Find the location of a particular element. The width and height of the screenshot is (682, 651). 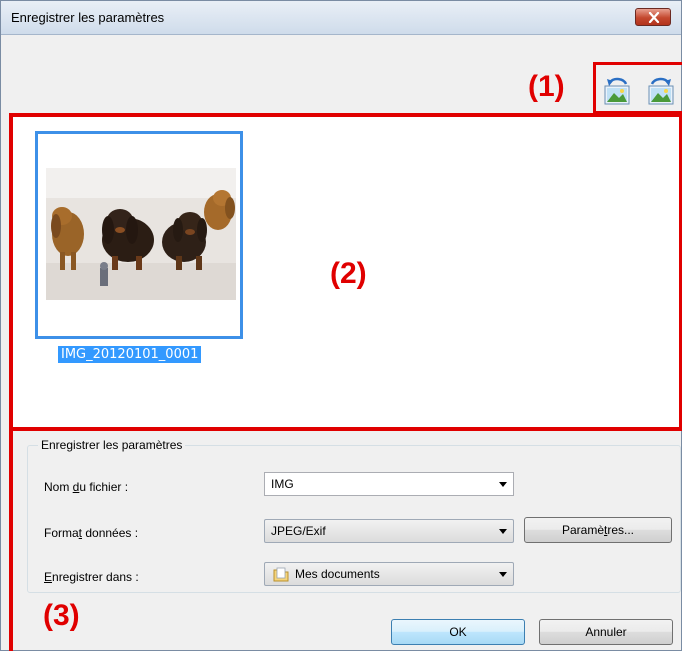

save-in-value: Mes documents is located at coordinates (337, 574).